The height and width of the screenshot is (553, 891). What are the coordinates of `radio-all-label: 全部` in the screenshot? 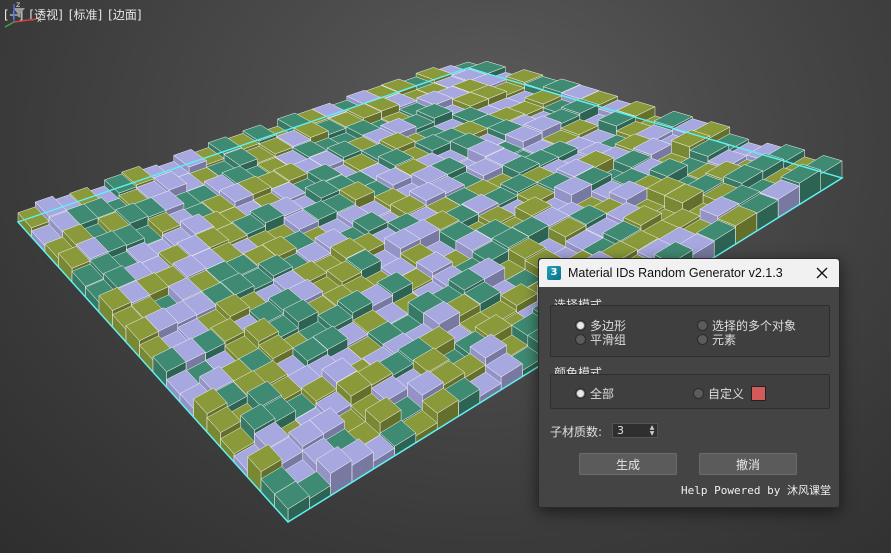 It's located at (602, 394).